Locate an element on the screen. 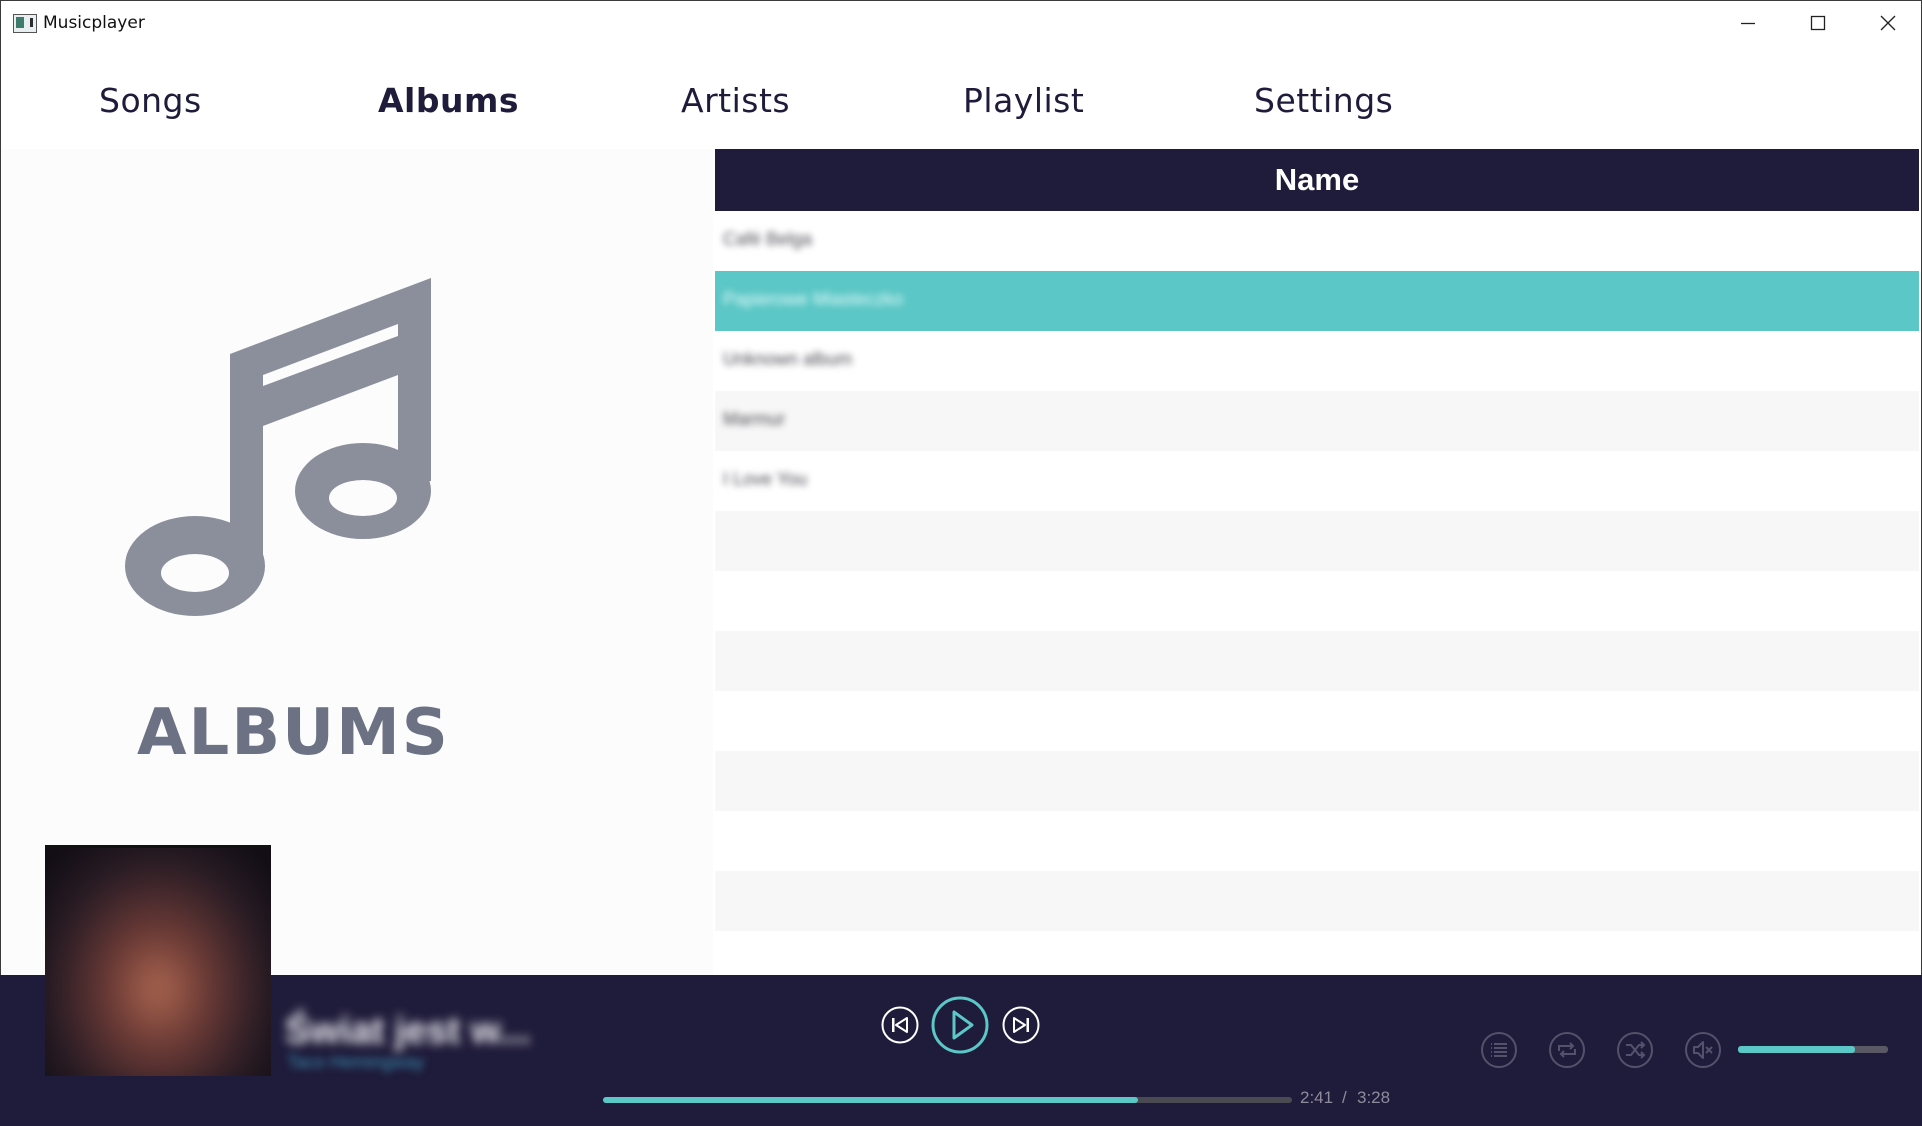  close-icon is located at coordinates (1888, 23).